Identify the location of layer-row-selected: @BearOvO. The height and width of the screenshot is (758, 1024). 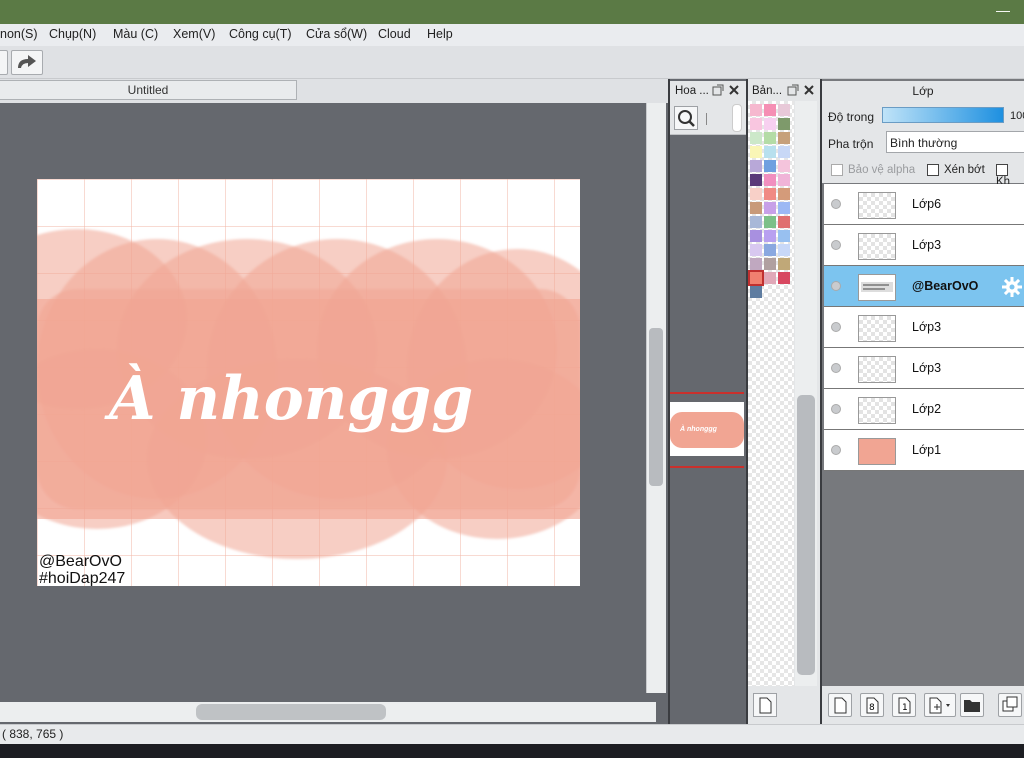
(924, 286).